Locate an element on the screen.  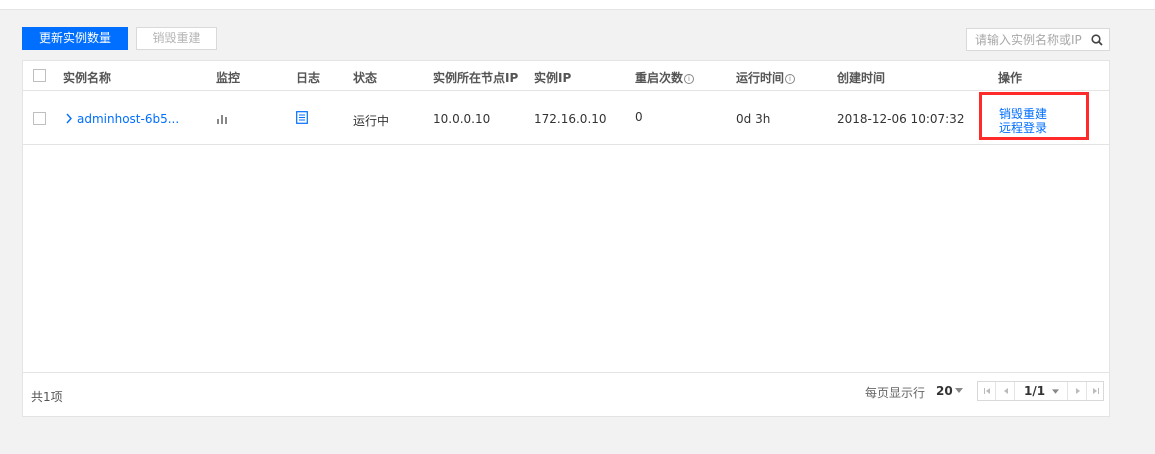
remote-login-link: 远程登录 is located at coordinates (1023, 127).